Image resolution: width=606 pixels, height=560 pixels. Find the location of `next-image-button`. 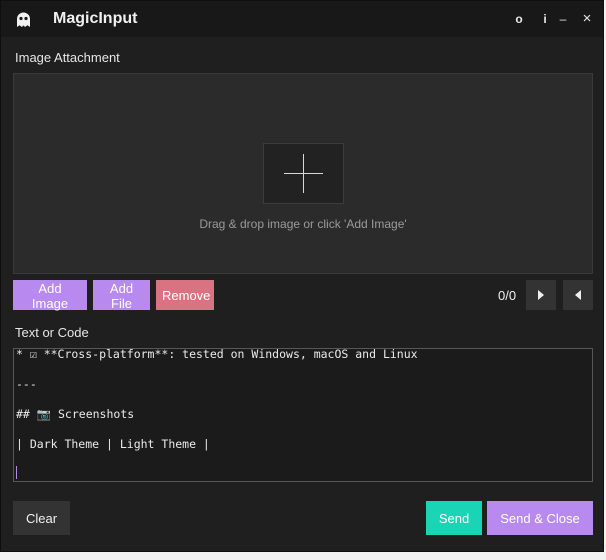

next-image-button is located at coordinates (541, 295).